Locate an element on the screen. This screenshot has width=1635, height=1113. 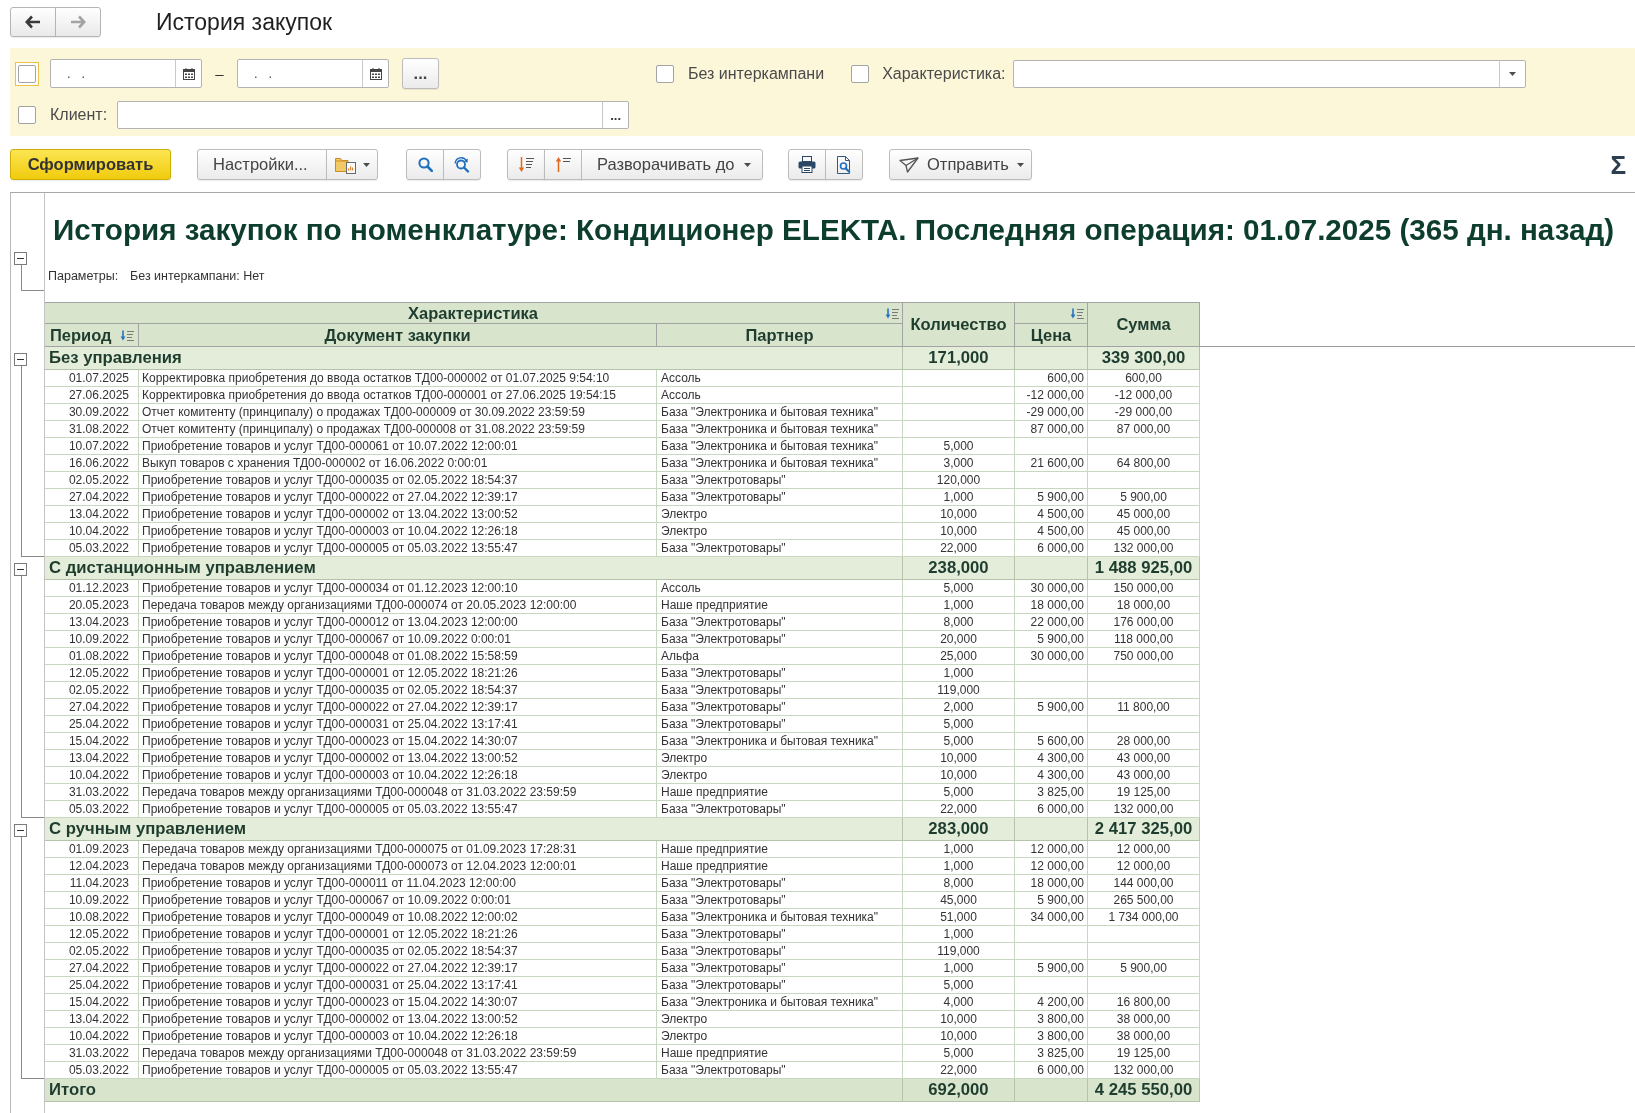
sort-descending-icon is located at coordinates (526, 164).